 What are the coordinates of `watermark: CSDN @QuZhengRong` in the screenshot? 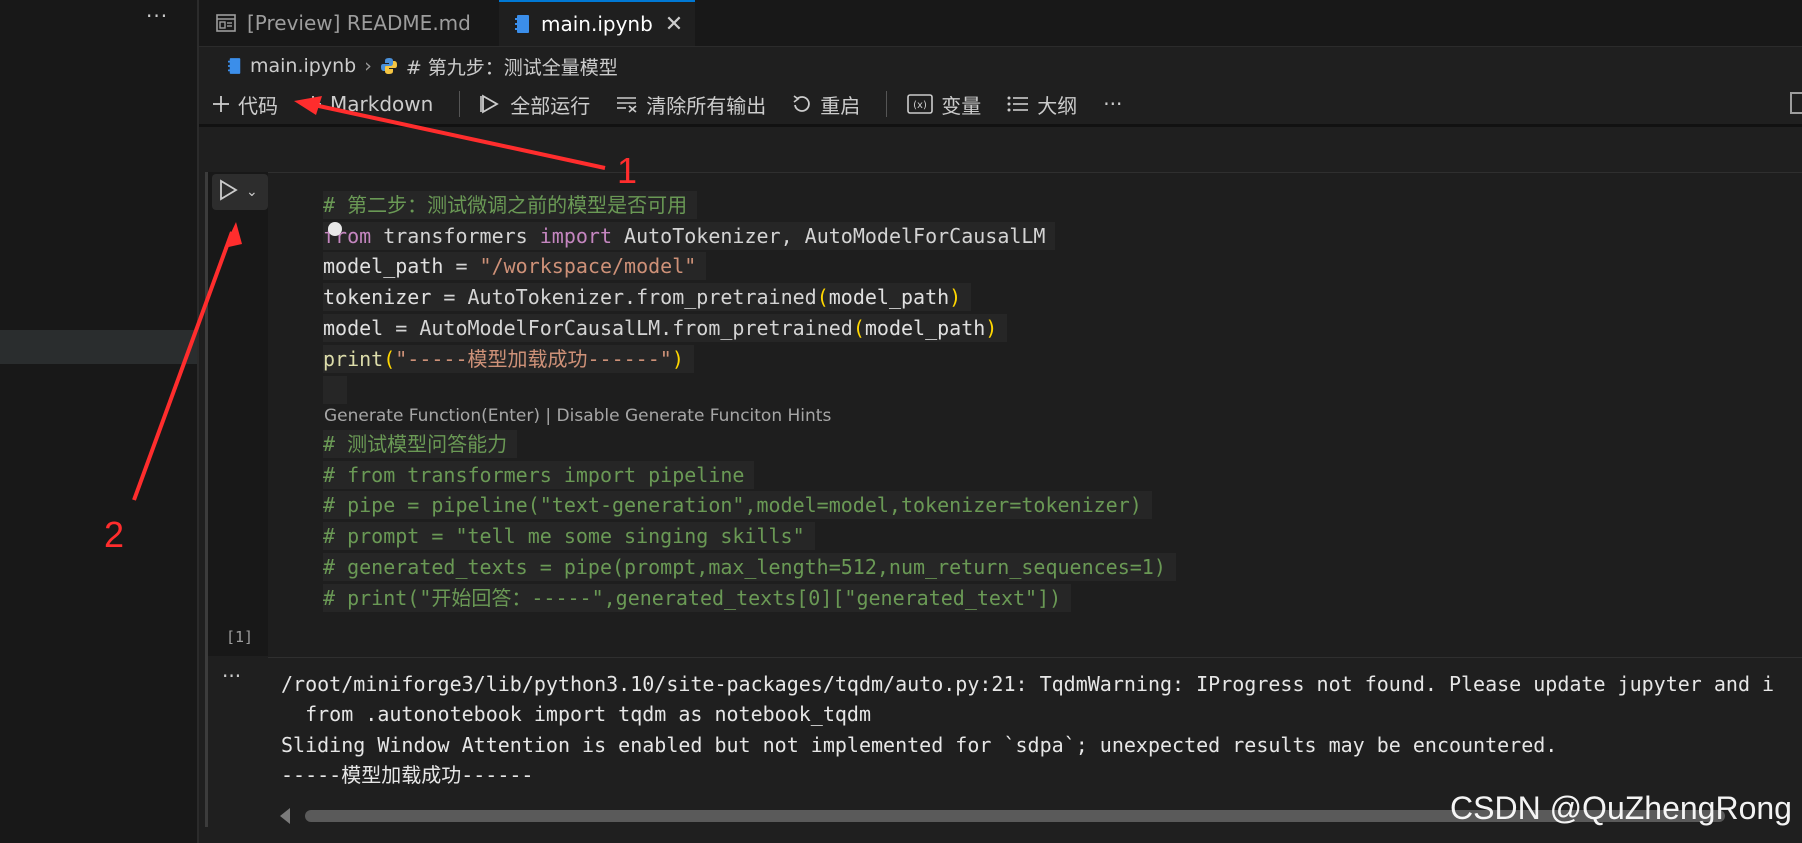 It's located at (1621, 808).